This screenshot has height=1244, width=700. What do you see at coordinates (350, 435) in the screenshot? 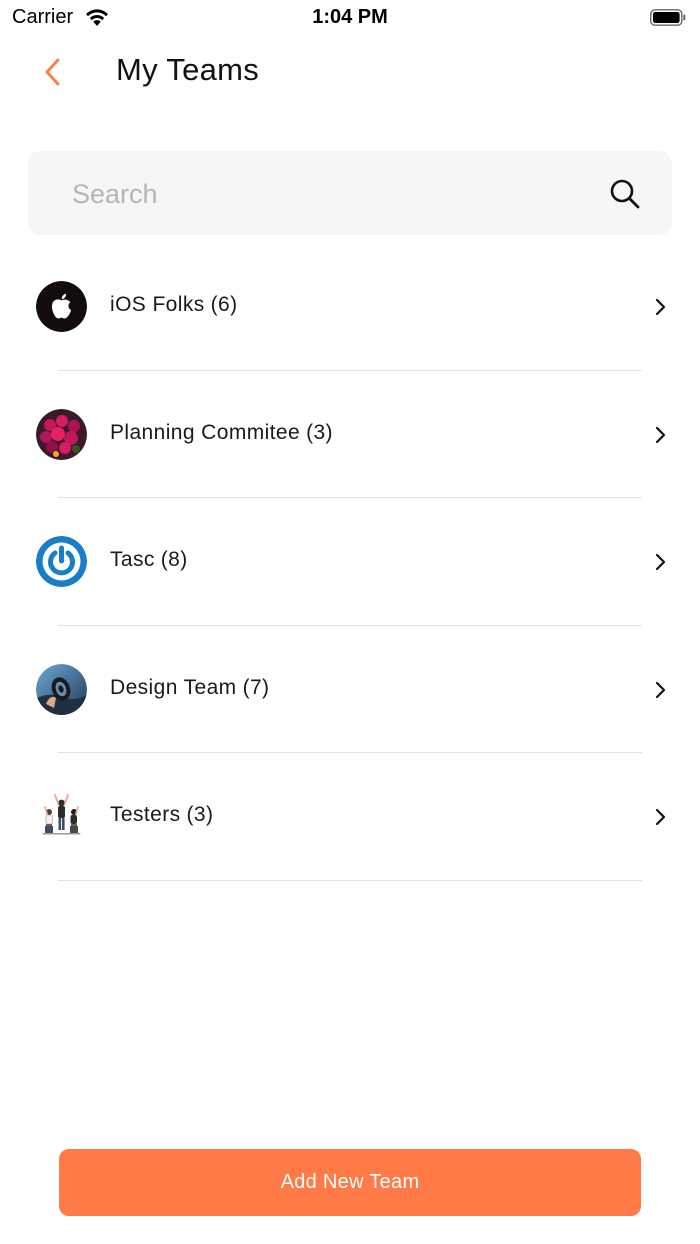
I see `team-row-planning-commitee: Planning Commitee (3)` at bounding box center [350, 435].